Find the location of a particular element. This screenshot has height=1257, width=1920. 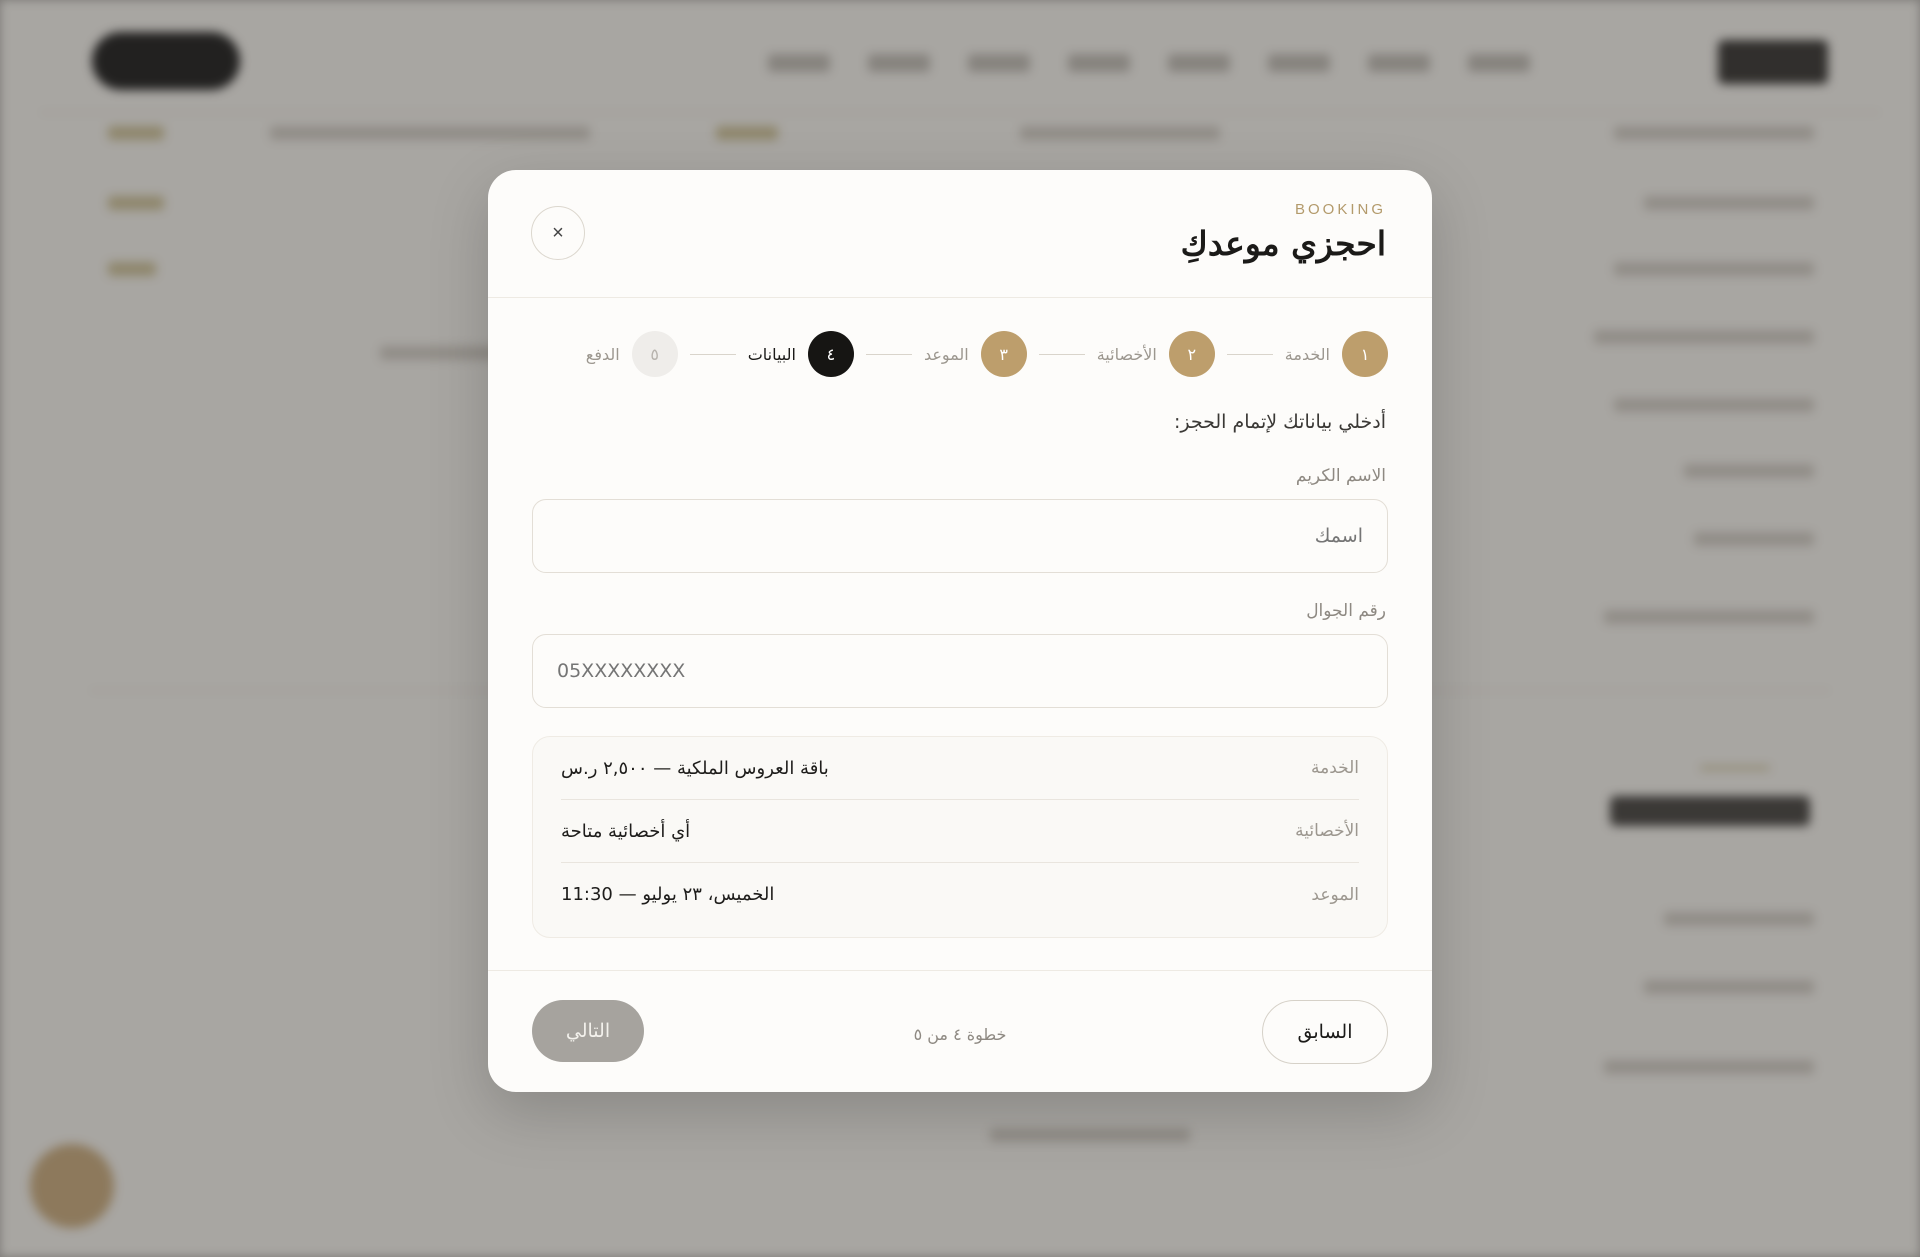

form-intro: أدخلي بياناتك لإتمام الحجز: is located at coordinates (1279, 422).